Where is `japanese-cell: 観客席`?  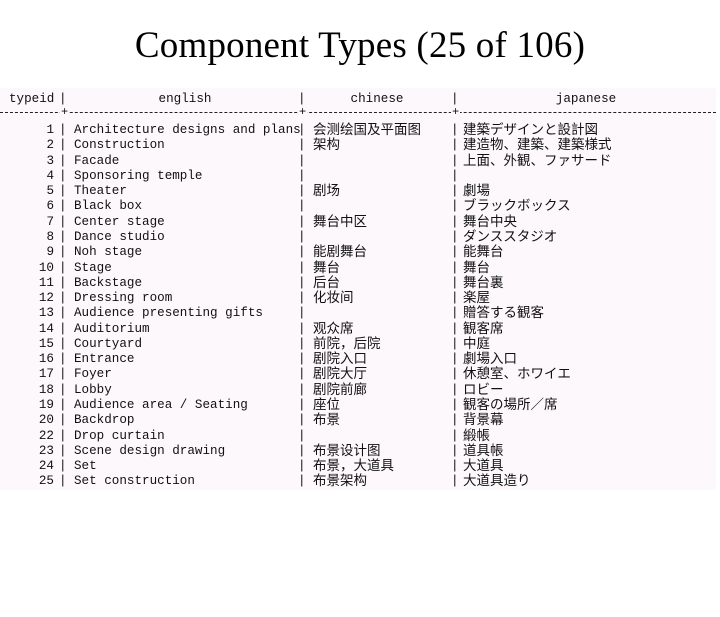 japanese-cell: 観客席 is located at coordinates (483, 328).